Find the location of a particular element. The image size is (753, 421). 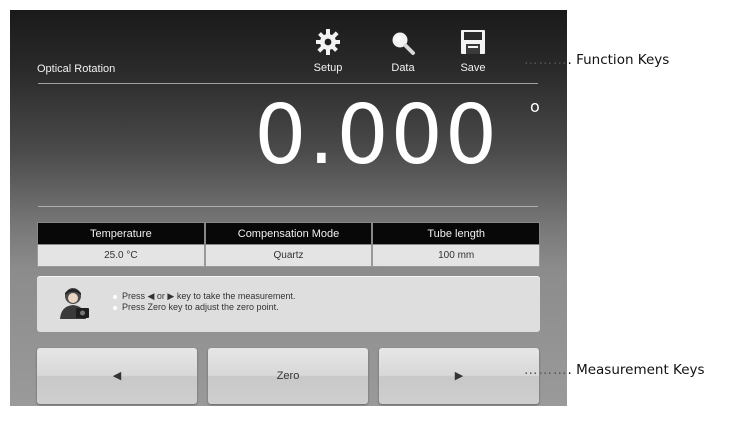

zero-button: Zero is located at coordinates (288, 376).